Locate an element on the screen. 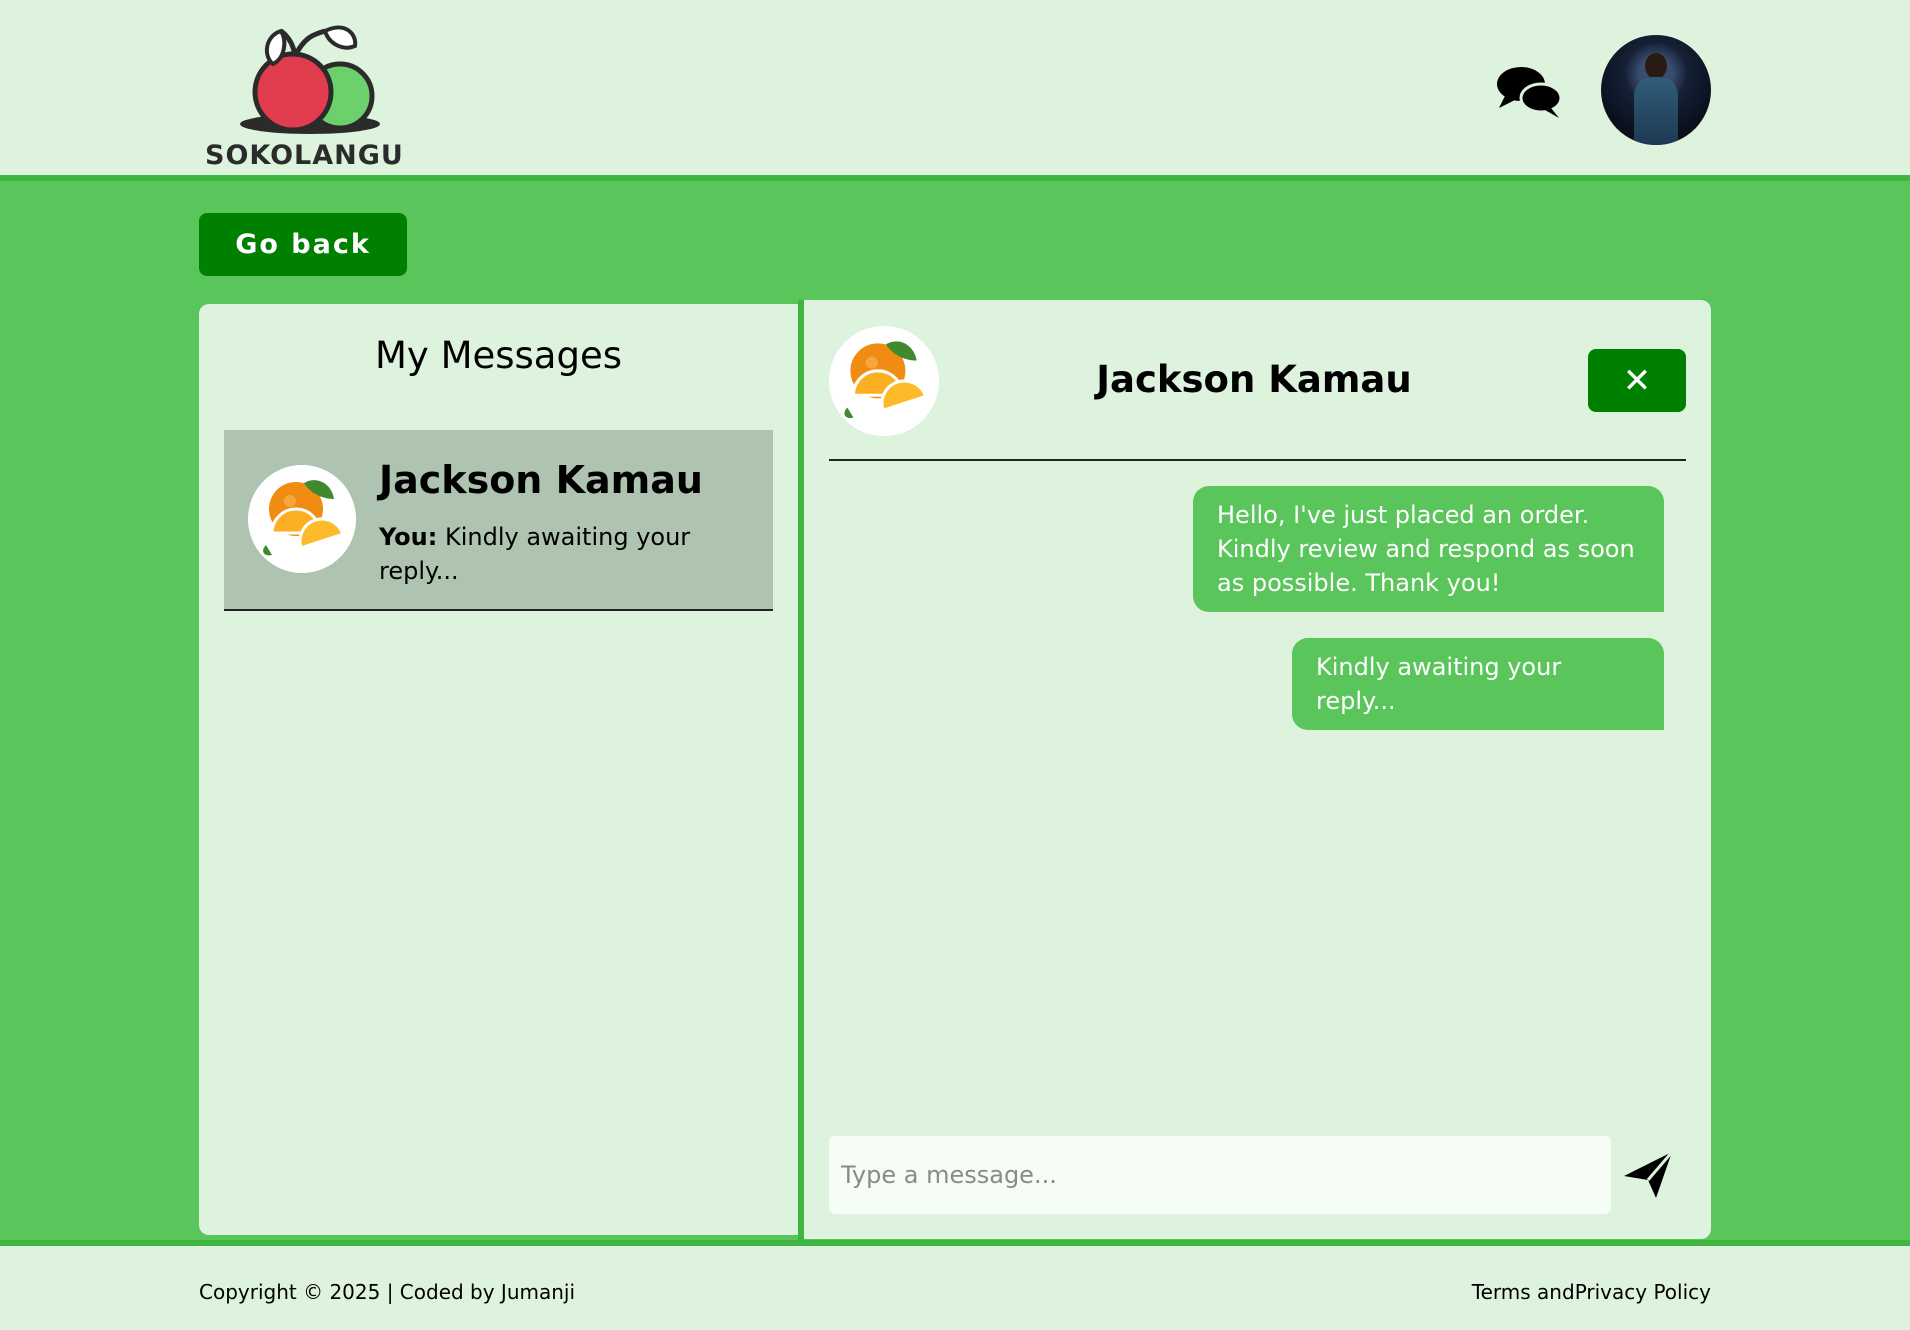 Image resolution: width=1910 pixels, height=1330 pixels. chat-bubbles-icon is located at coordinates (1530, 92).